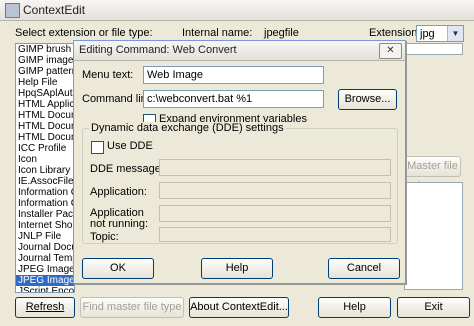 Image resolution: width=474 pixels, height=326 pixels. Describe the element at coordinates (118, 192) in the screenshot. I see `application-label: Application:` at that location.